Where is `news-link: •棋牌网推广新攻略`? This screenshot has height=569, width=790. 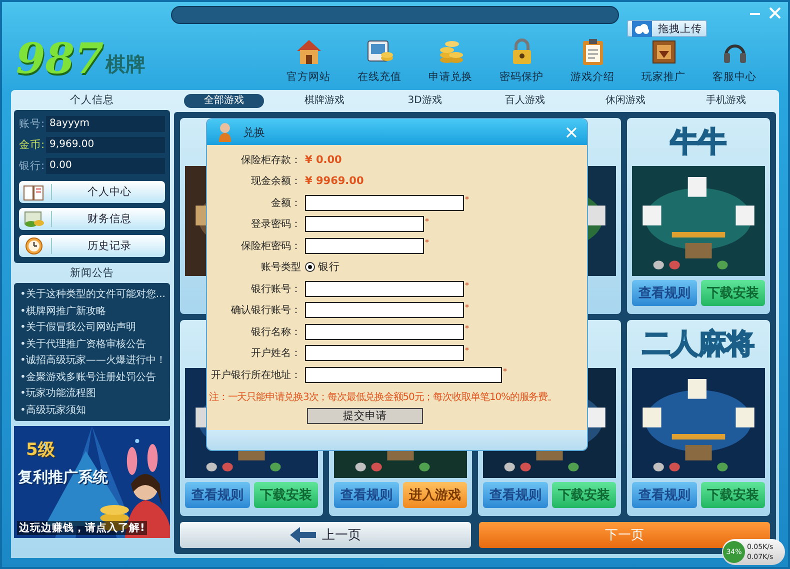 news-link: •棋牌网推广新攻略 is located at coordinates (92, 312).